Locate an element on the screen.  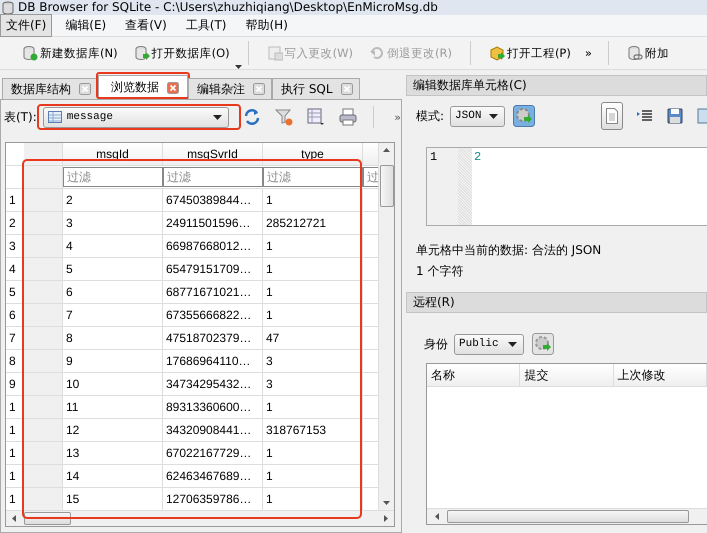
toolbar-button: 附加 is located at coordinates (647, 53).